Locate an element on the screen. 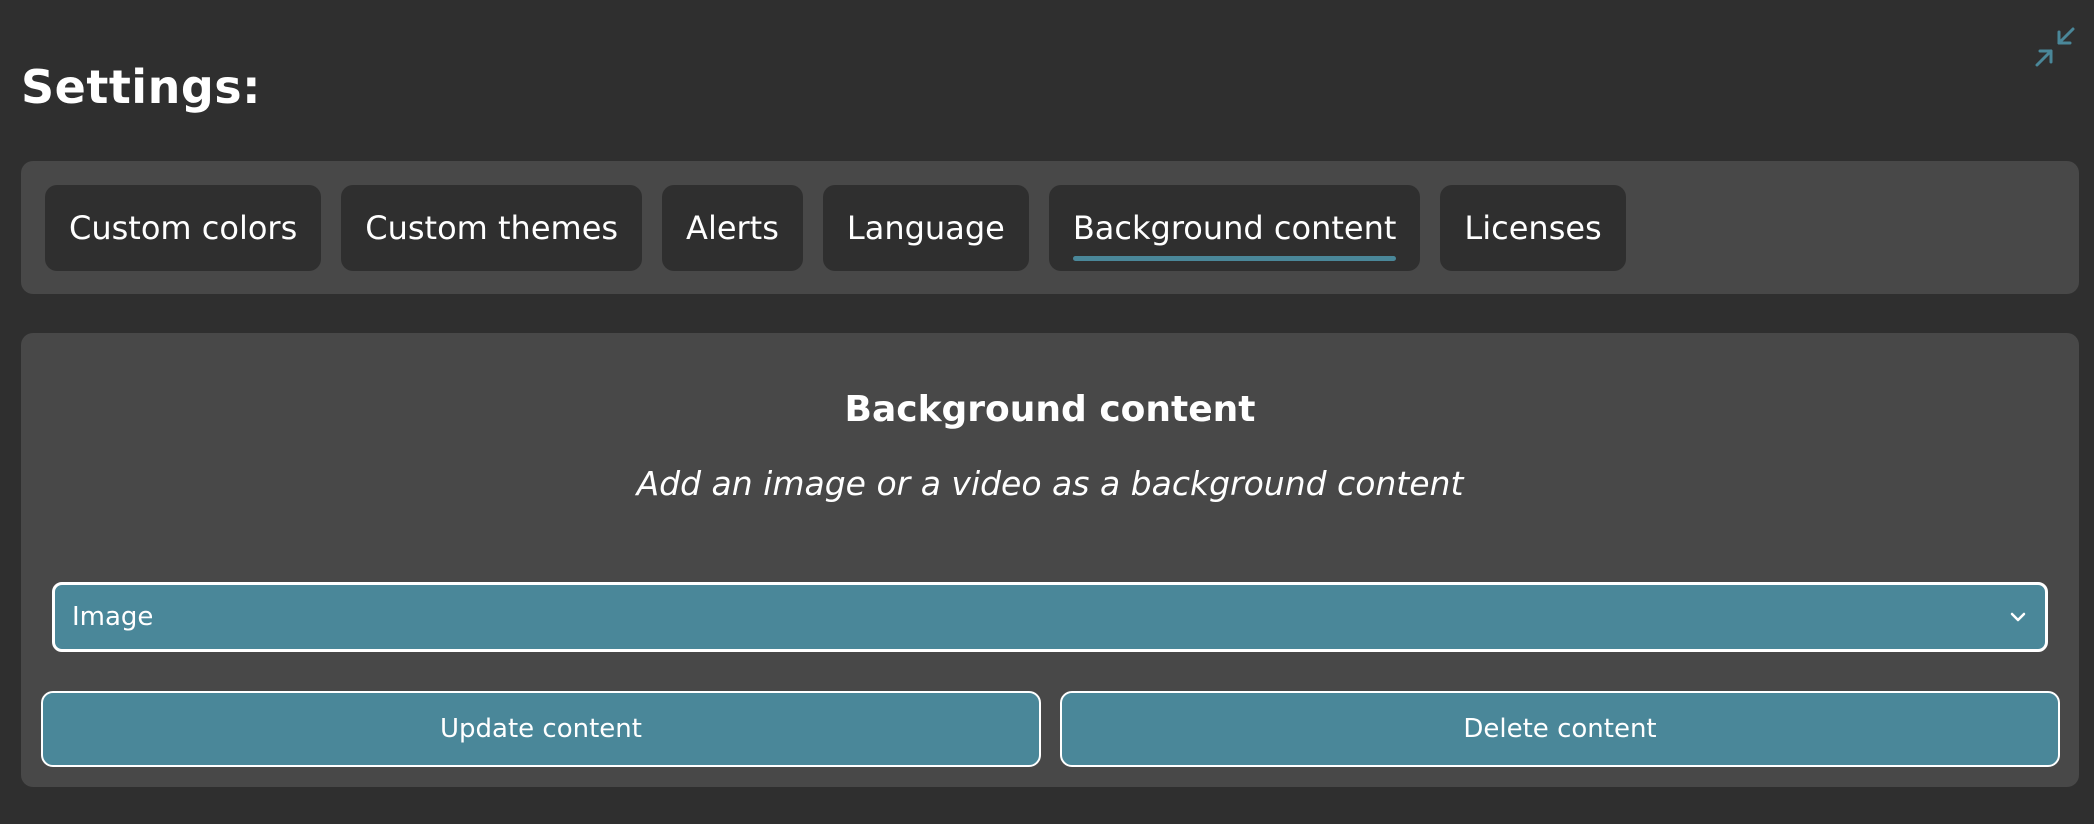 The height and width of the screenshot is (824, 2094). minimize-button is located at coordinates (2055, 49).